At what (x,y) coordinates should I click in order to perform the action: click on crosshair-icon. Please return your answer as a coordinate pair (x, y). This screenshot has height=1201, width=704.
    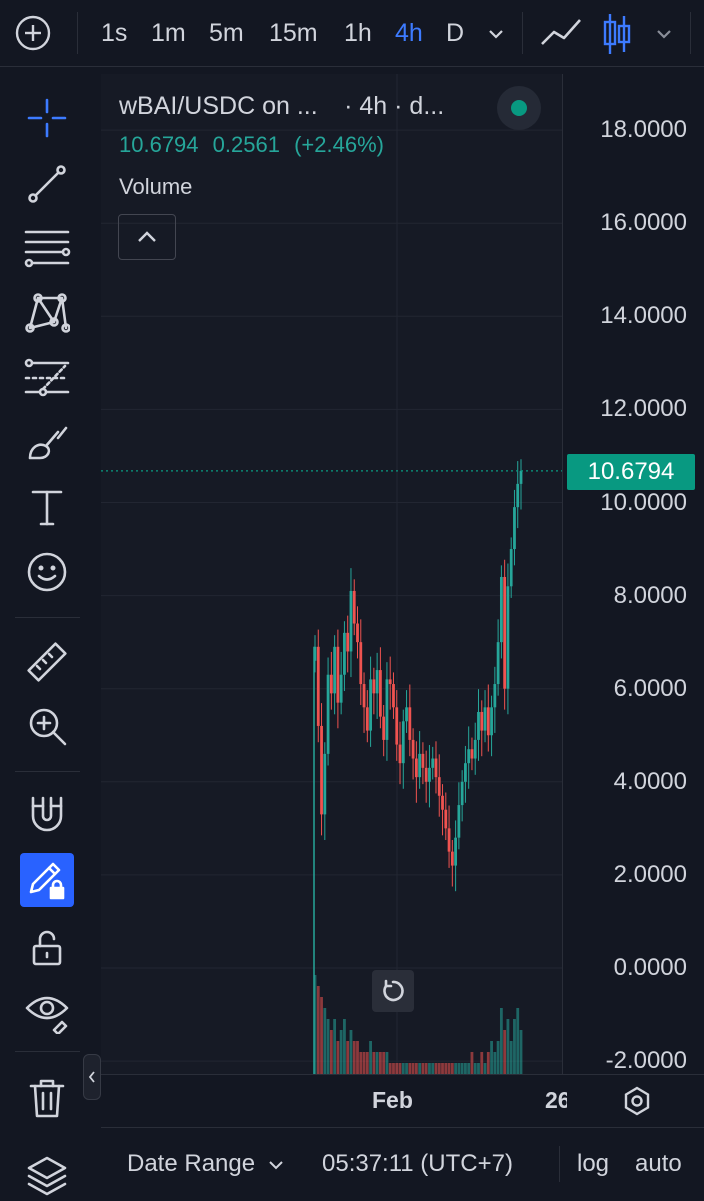
    Looking at the image, I should click on (47, 118).